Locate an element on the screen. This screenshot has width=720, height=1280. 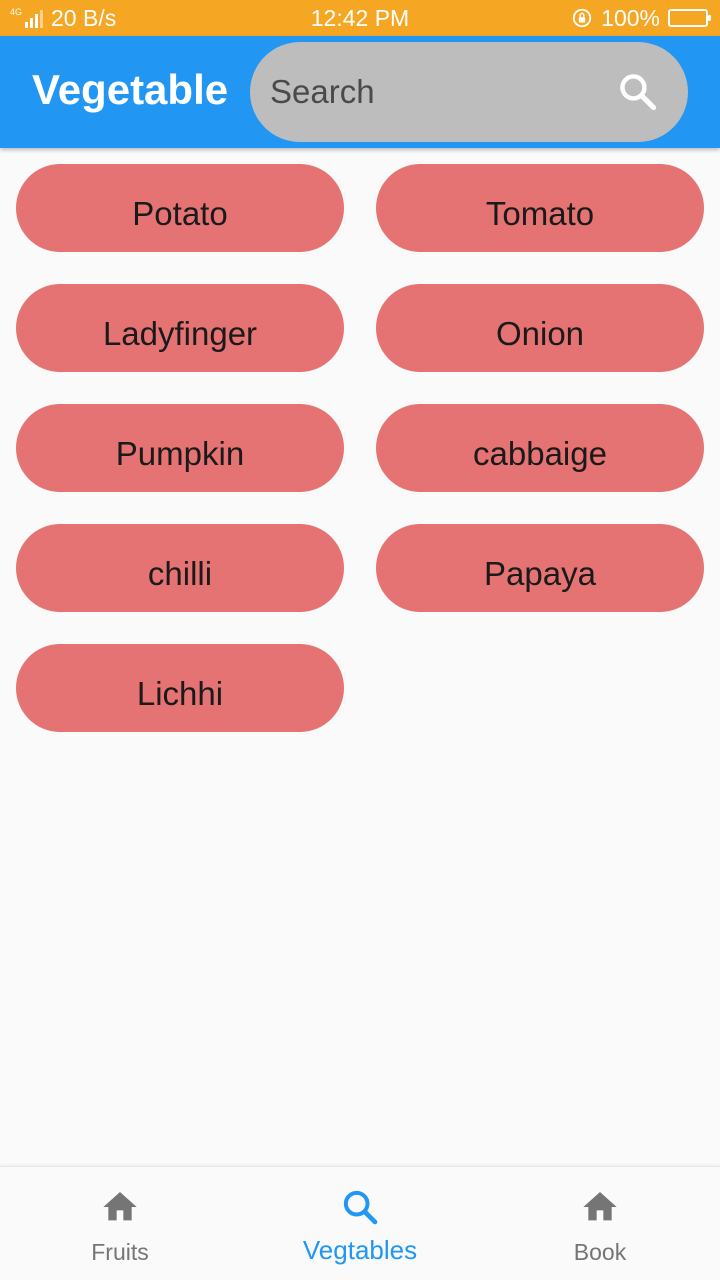
signal-icon: 4G is located at coordinates (27, 17).